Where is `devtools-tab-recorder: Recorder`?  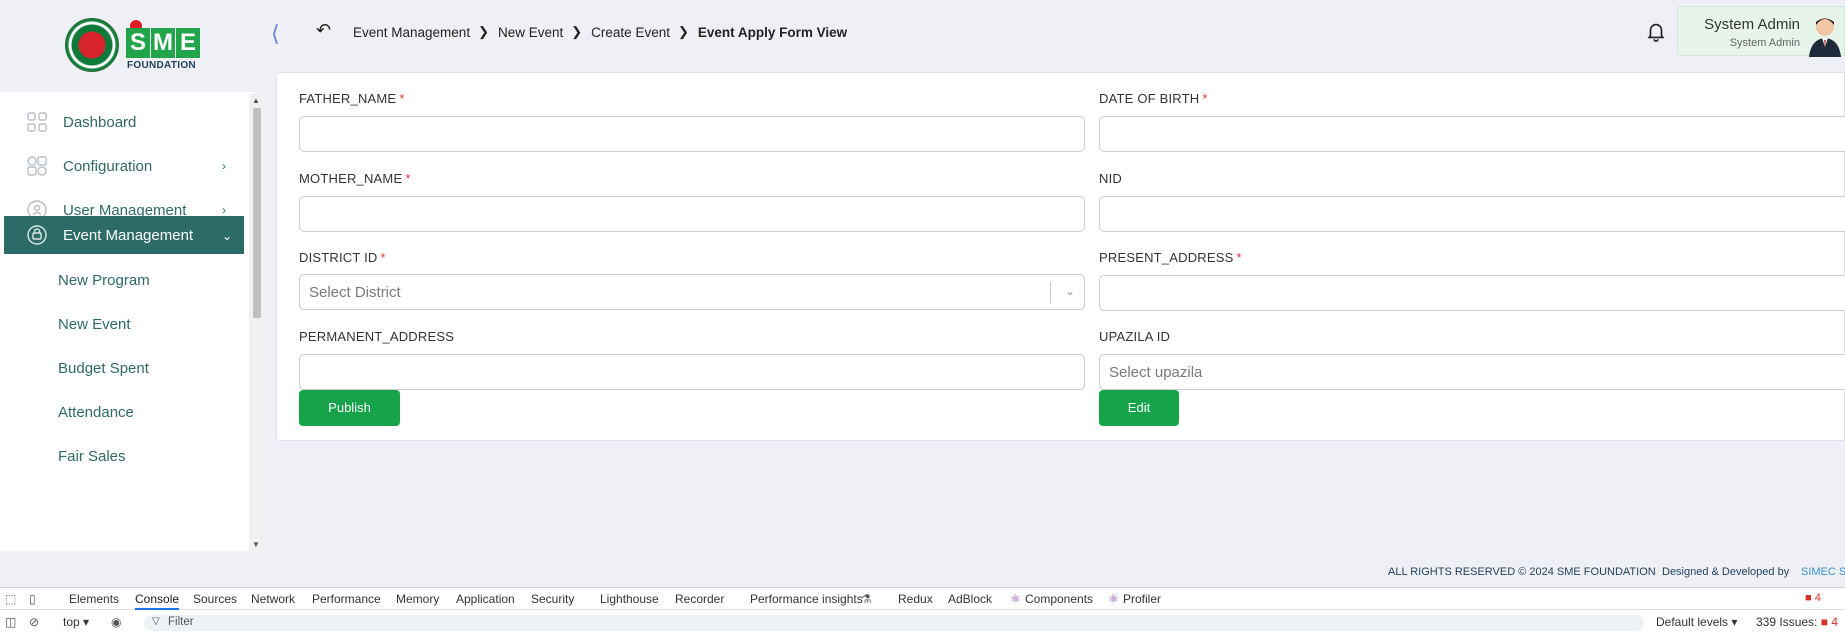
devtools-tab-recorder: Recorder is located at coordinates (699, 599).